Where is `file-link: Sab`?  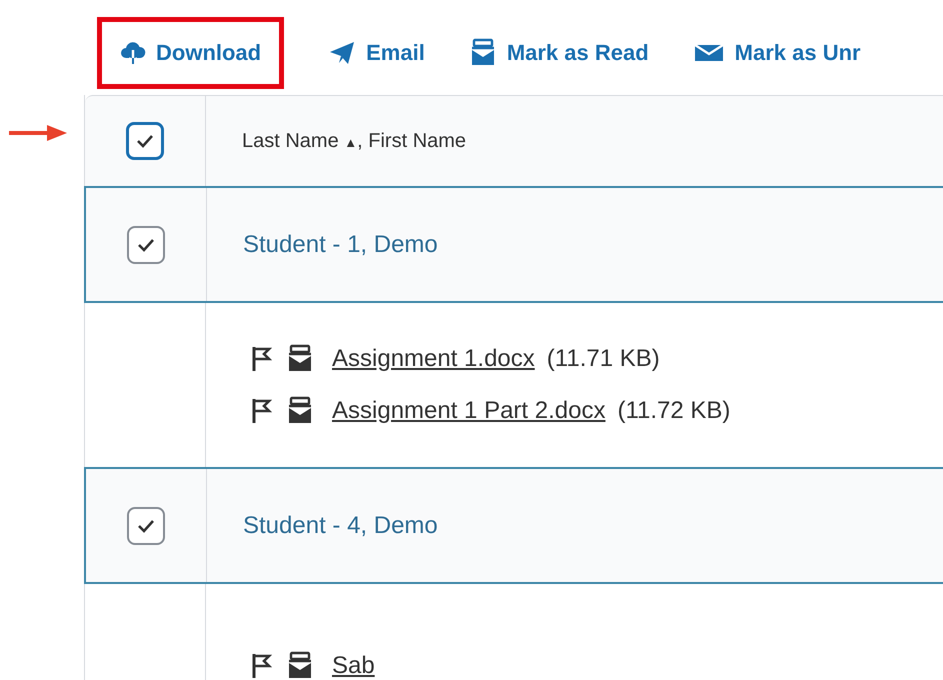
file-link: Sab is located at coordinates (353, 666).